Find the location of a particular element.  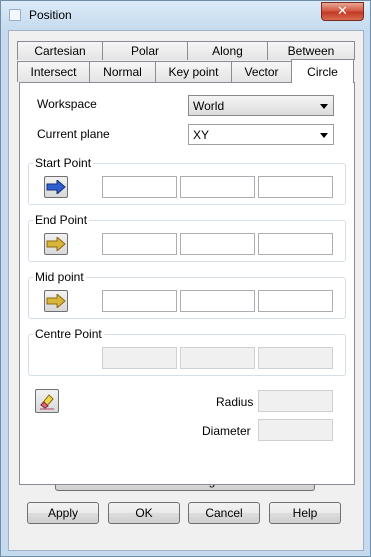

tab-label: Key point is located at coordinates (193, 72).